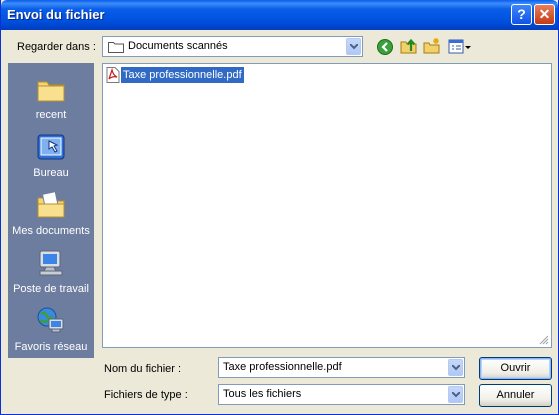 The image size is (559, 415). What do you see at coordinates (182, 75) in the screenshot?
I see `file-name: Taxe professionnelle.pdf` at bounding box center [182, 75].